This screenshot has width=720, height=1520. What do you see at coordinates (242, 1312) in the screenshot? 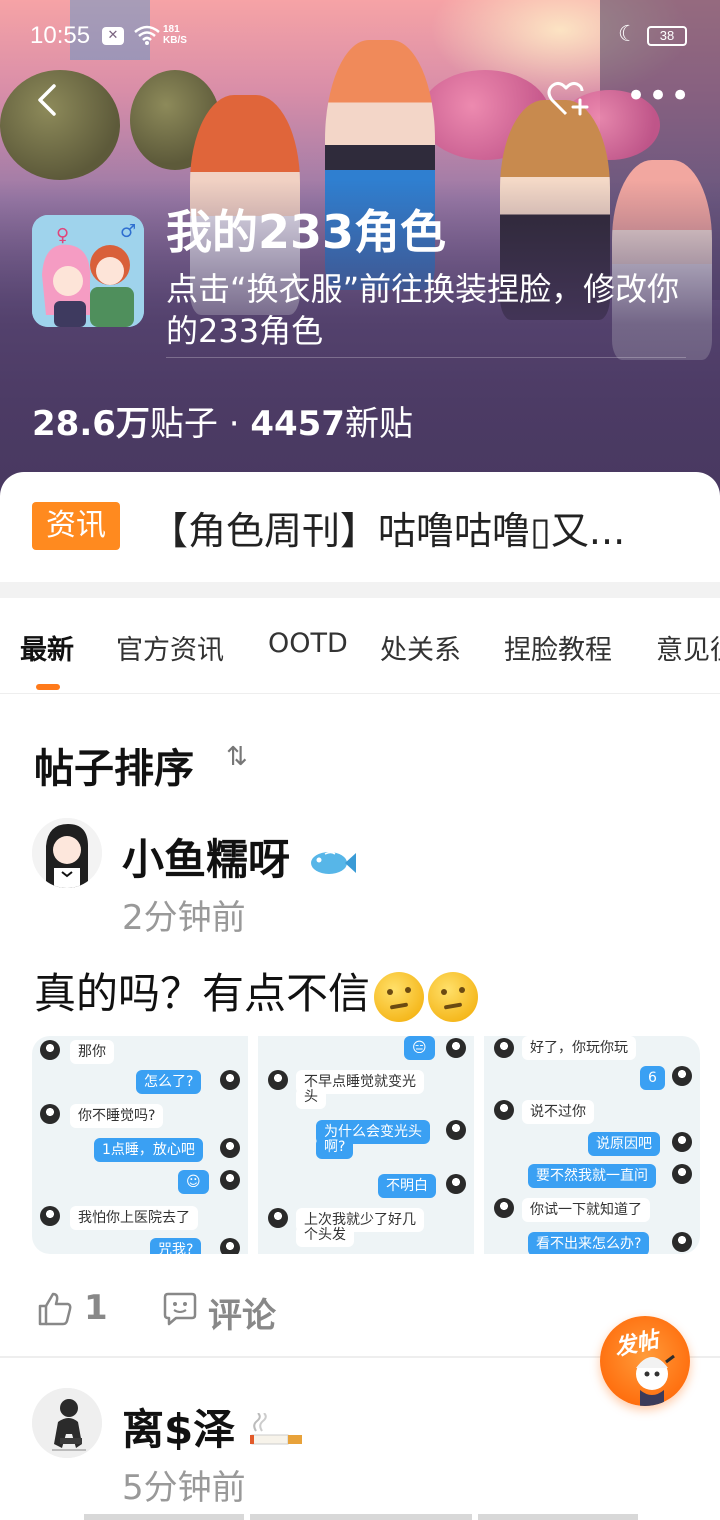
I see `comment-button: 评论` at bounding box center [242, 1312].